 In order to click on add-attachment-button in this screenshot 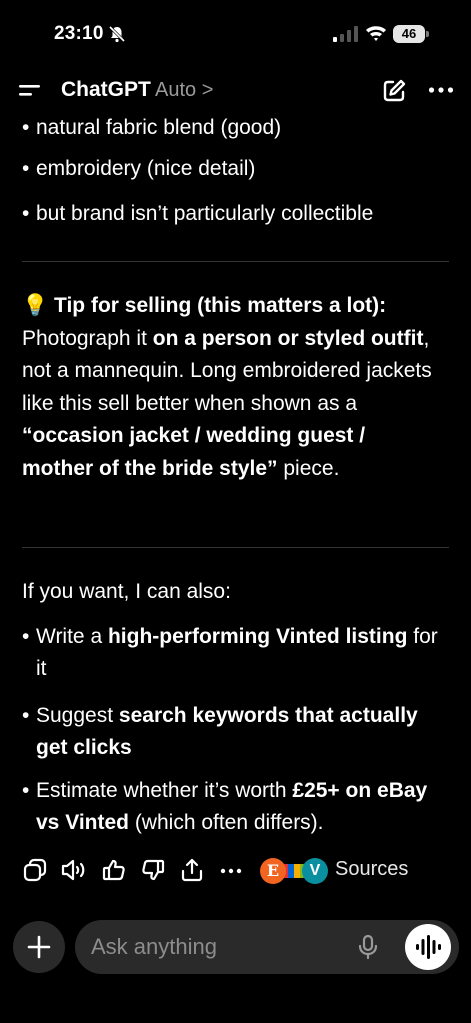, I will do `click(39, 947)`.